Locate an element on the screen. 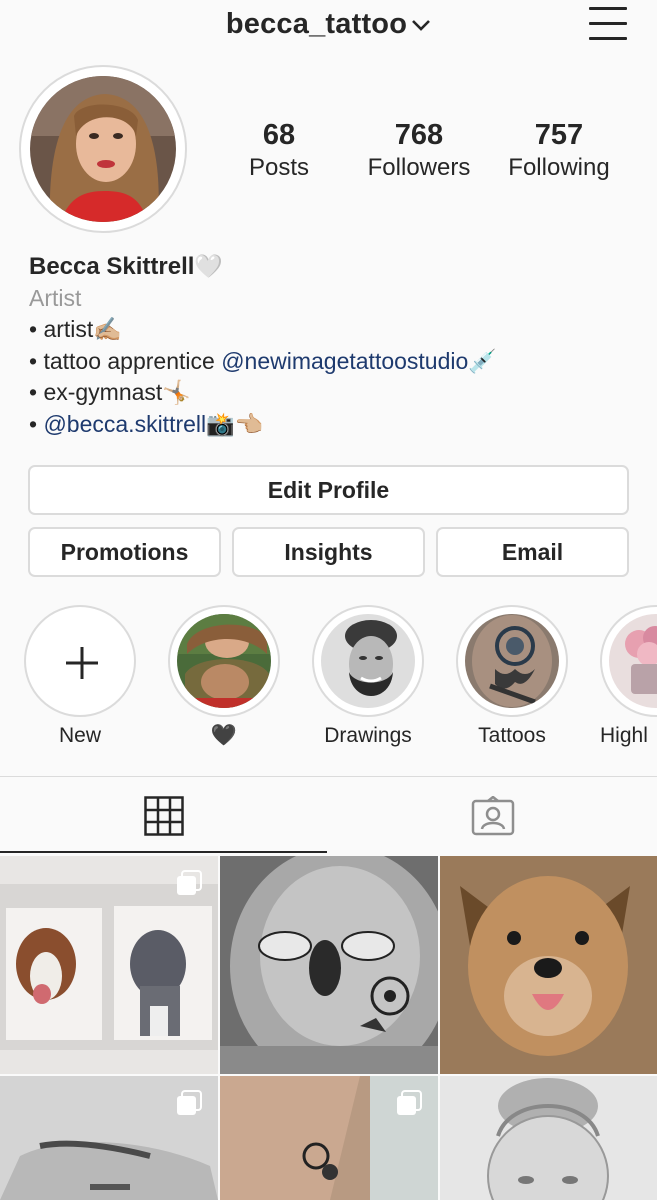 Image resolution: width=657 pixels, height=1200 pixels. email-button: Email is located at coordinates (532, 552).